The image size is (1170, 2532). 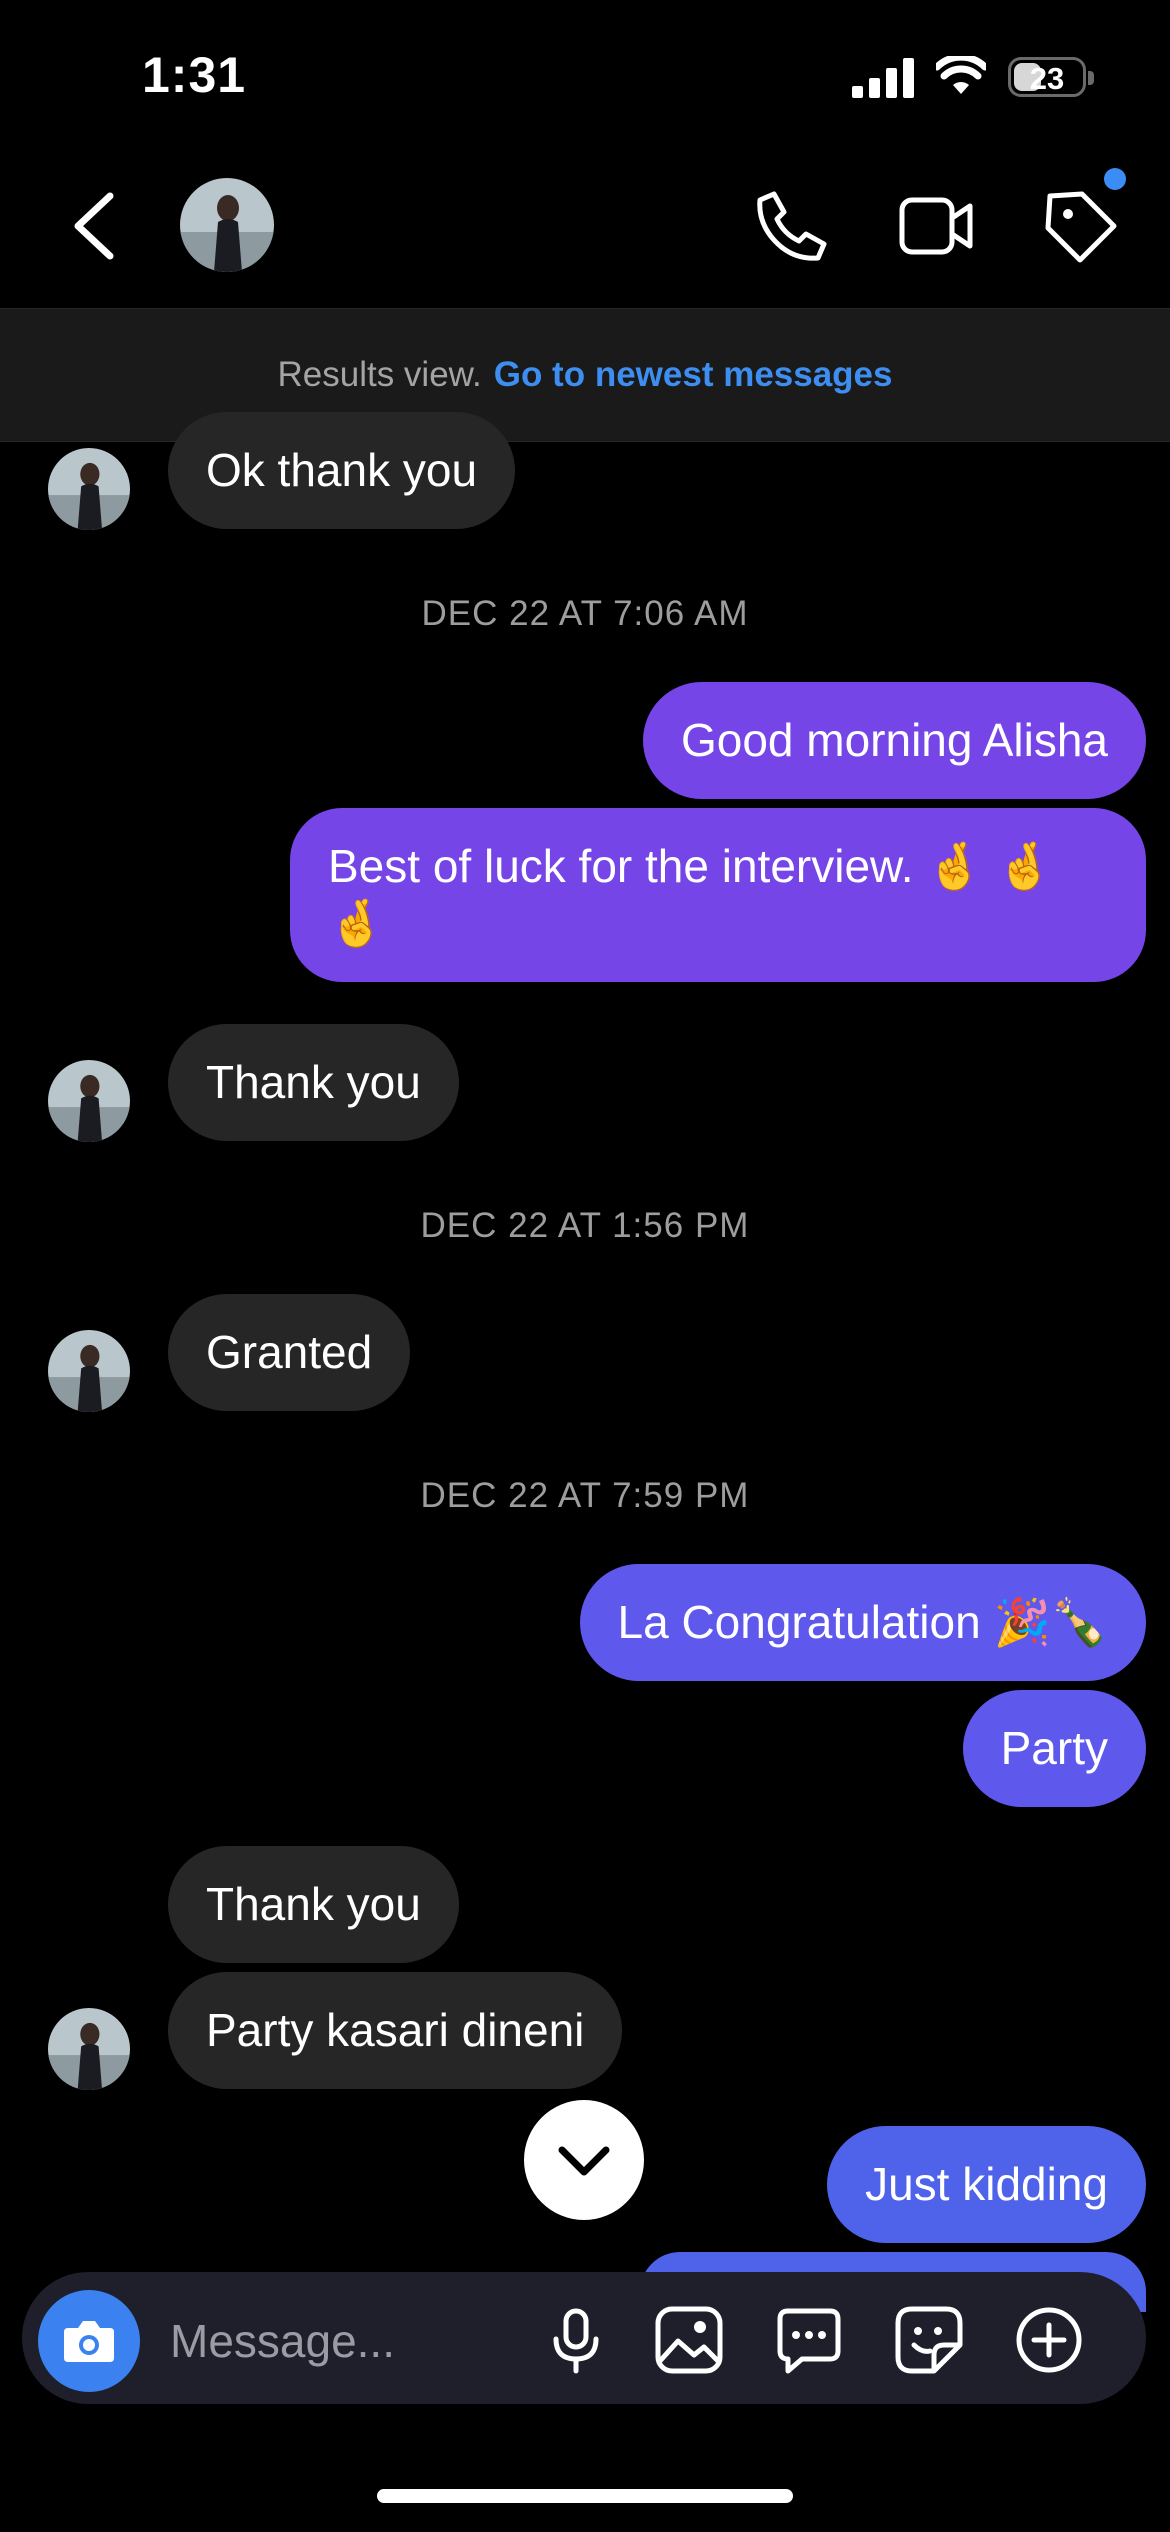 I want to click on battery-indicator: 23, so click(x=1047, y=77).